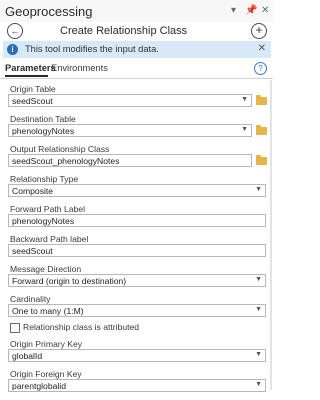  Describe the element at coordinates (44, 179) in the screenshot. I see `relationship-type-label: Relationship Type` at that location.